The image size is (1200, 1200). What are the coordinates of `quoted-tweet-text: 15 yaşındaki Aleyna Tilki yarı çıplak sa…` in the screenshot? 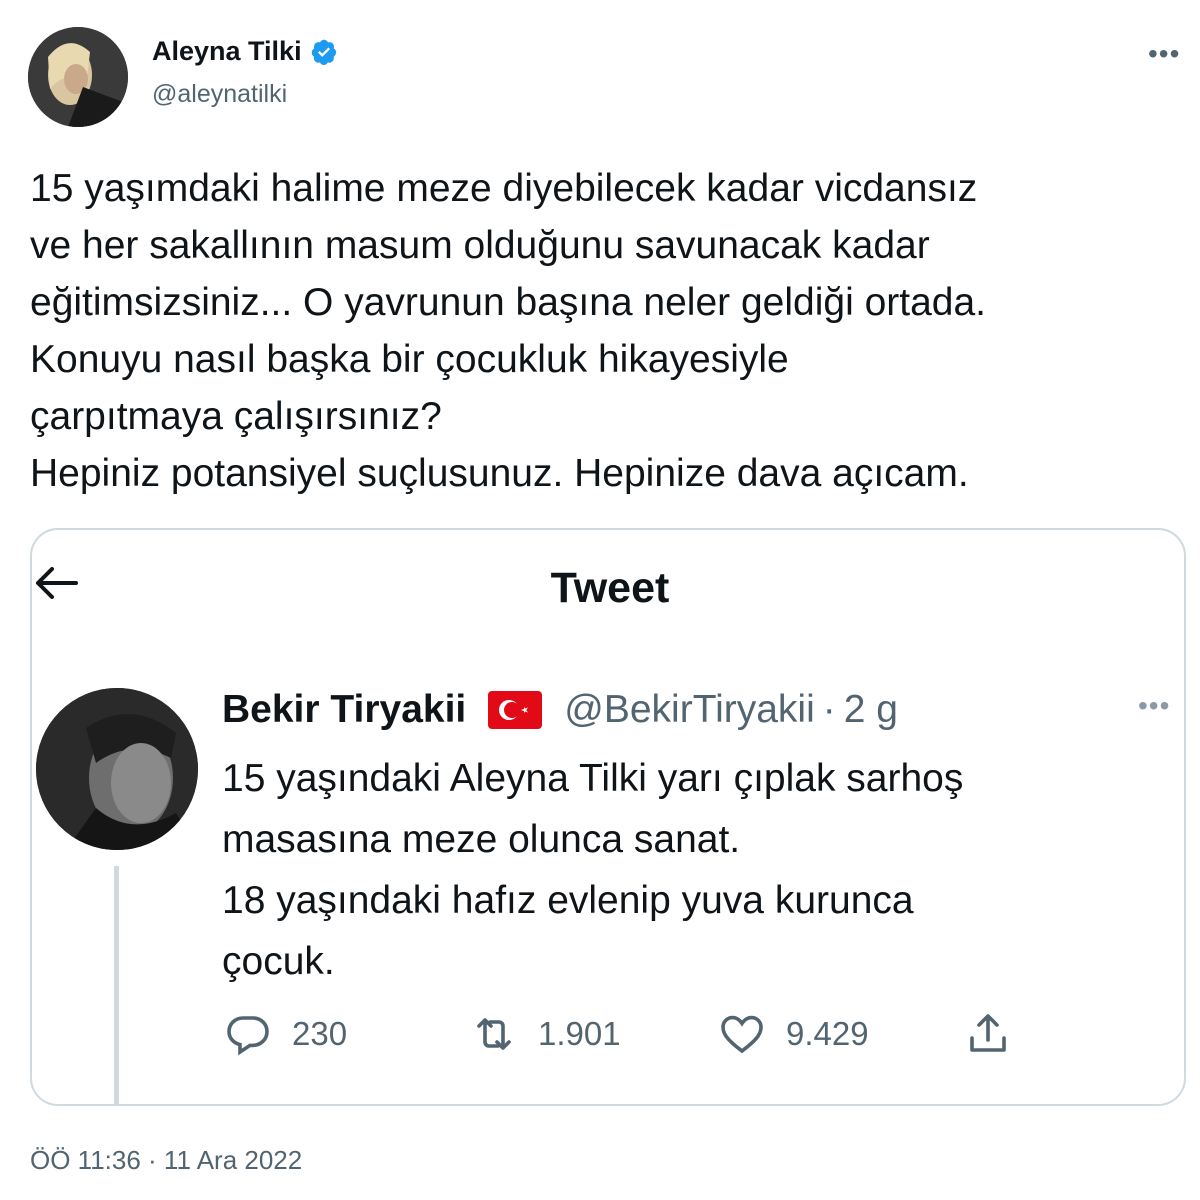 It's located at (593, 870).